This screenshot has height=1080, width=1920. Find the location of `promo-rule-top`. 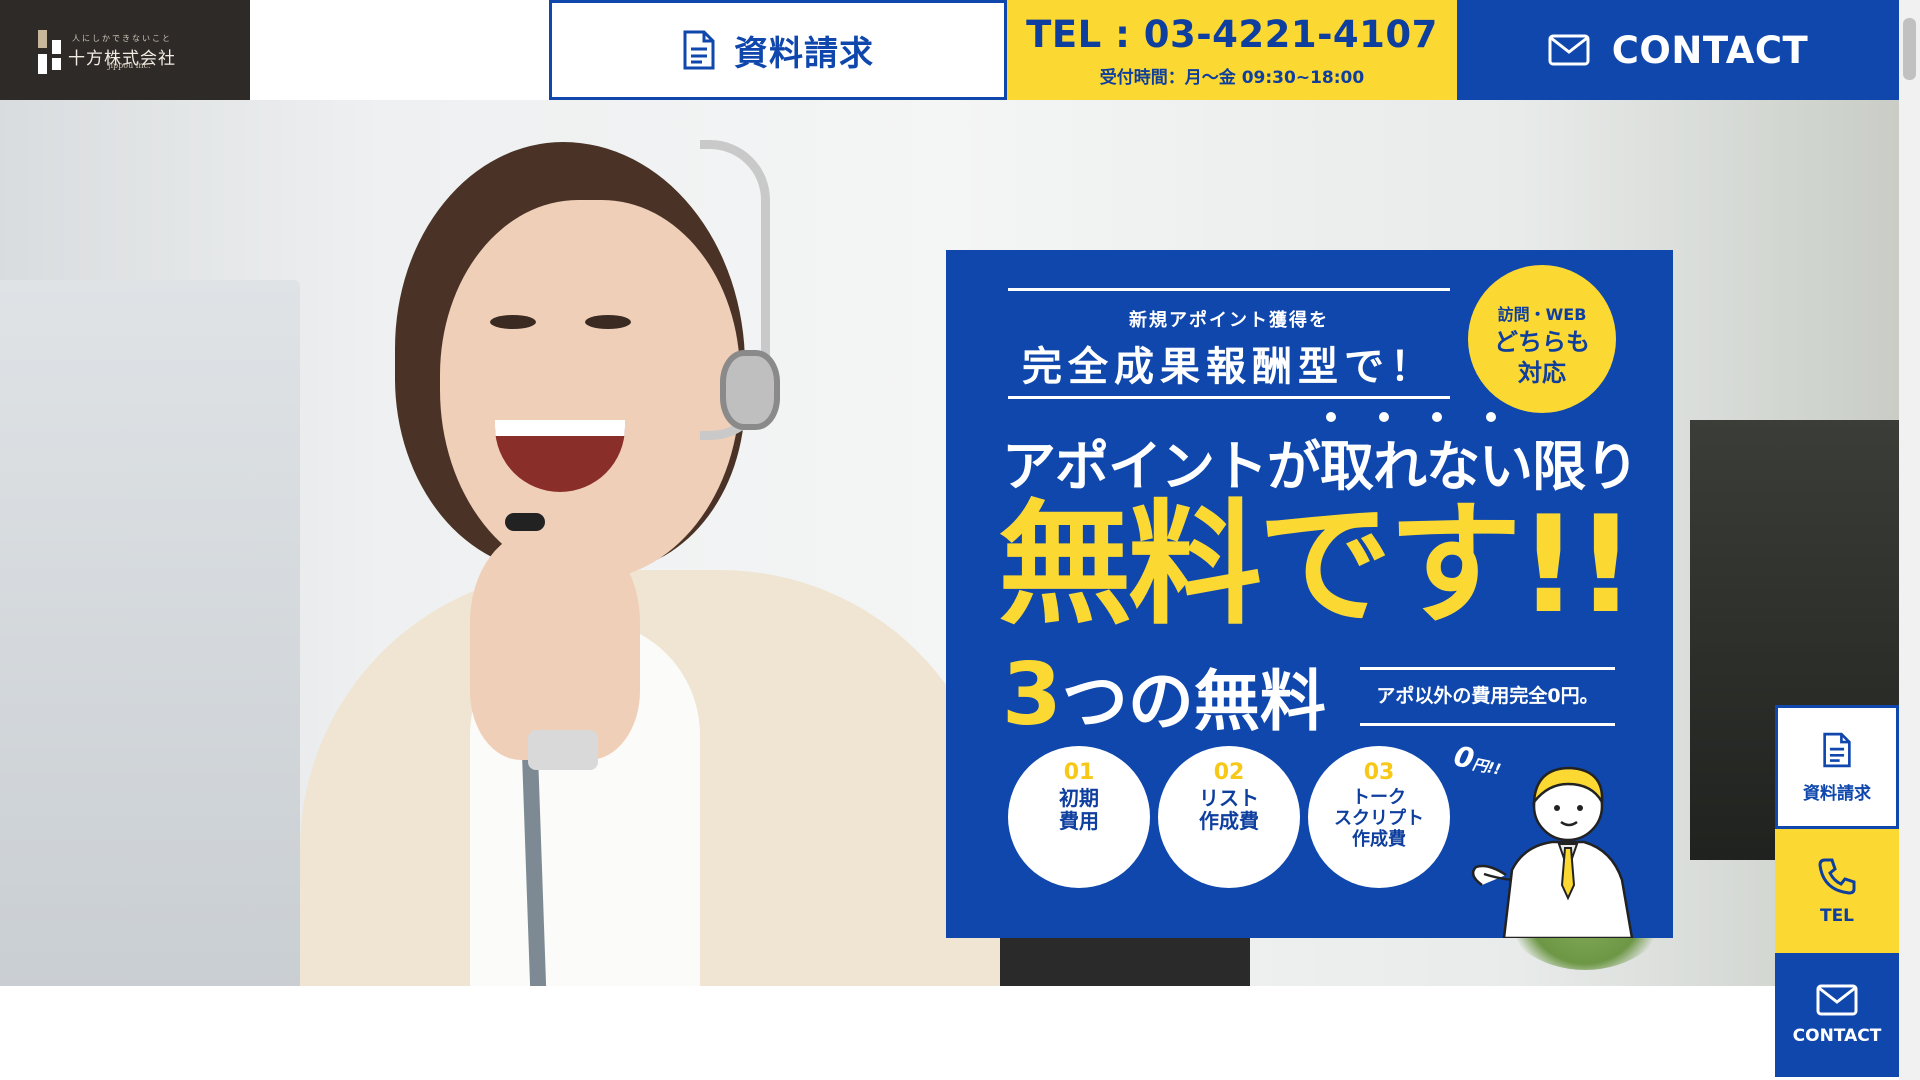

promo-rule-top is located at coordinates (1229, 289).